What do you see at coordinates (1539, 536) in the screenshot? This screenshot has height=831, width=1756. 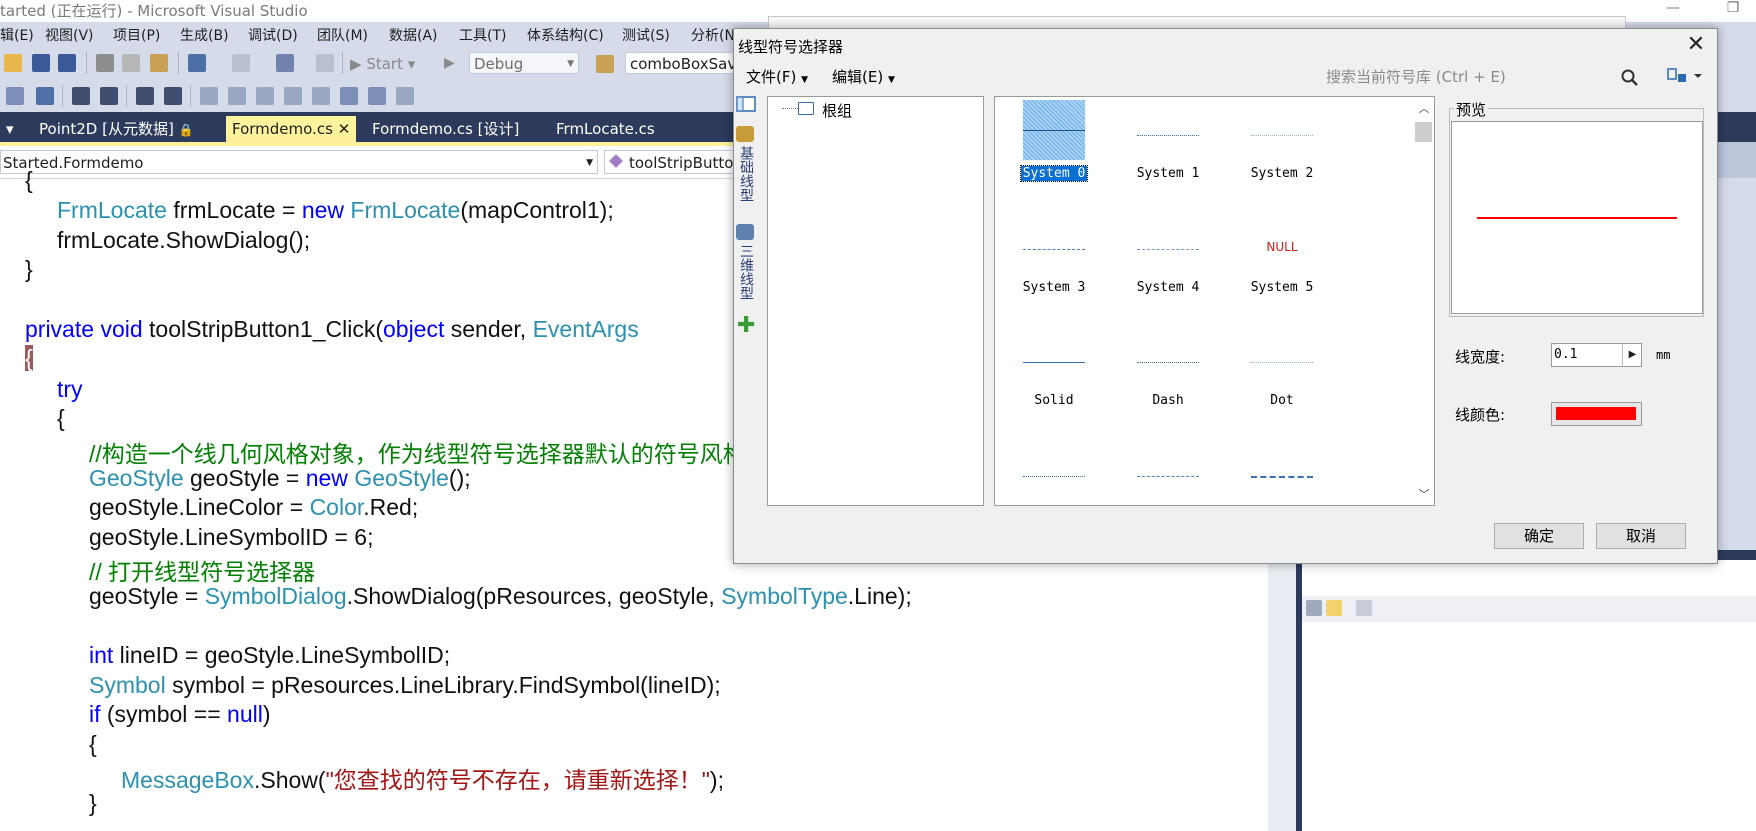 I see `ok-button: 确定` at bounding box center [1539, 536].